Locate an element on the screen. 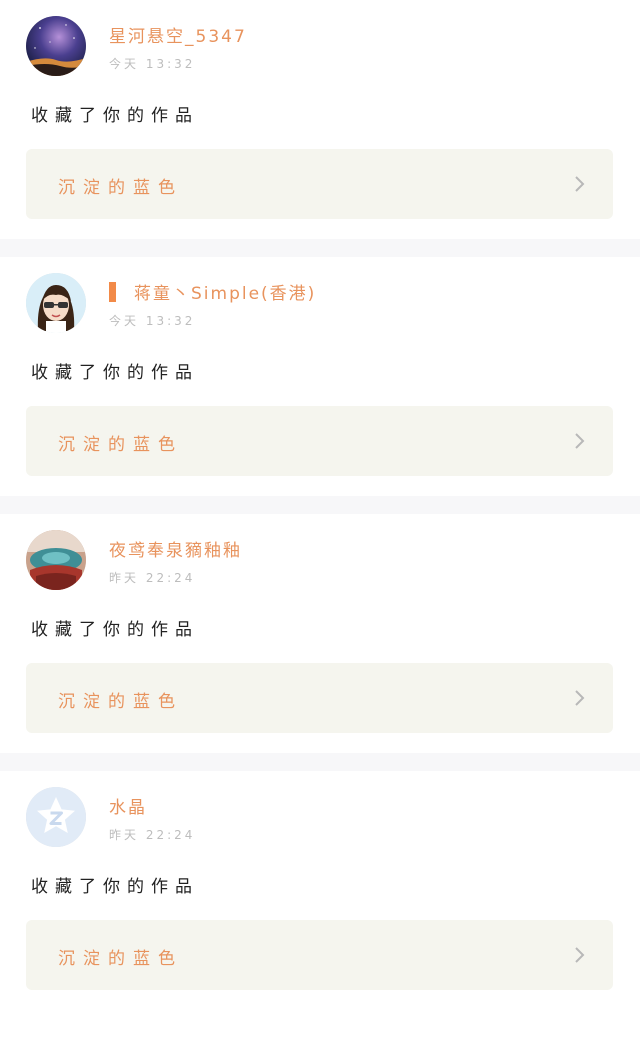  photo-avatar-image is located at coordinates (56, 560).